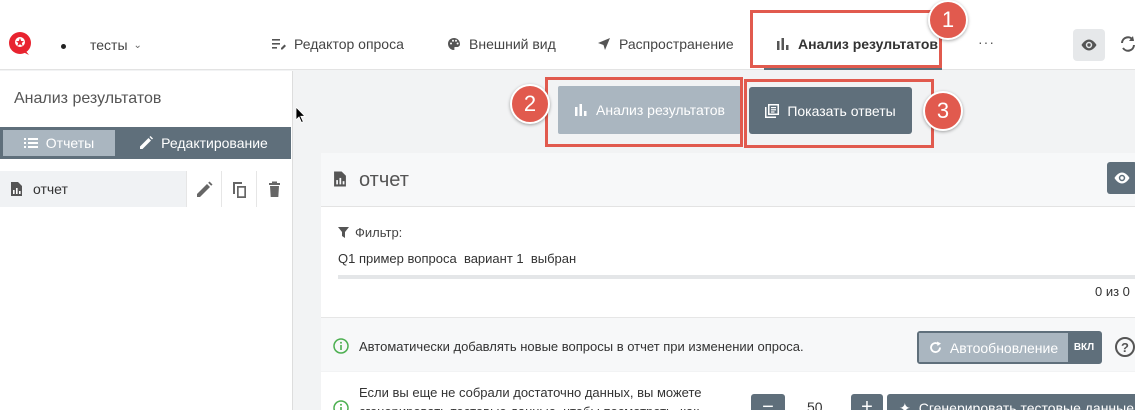  Describe the element at coordinates (815, 404) in the screenshot. I see `test-data-count: 50` at that location.